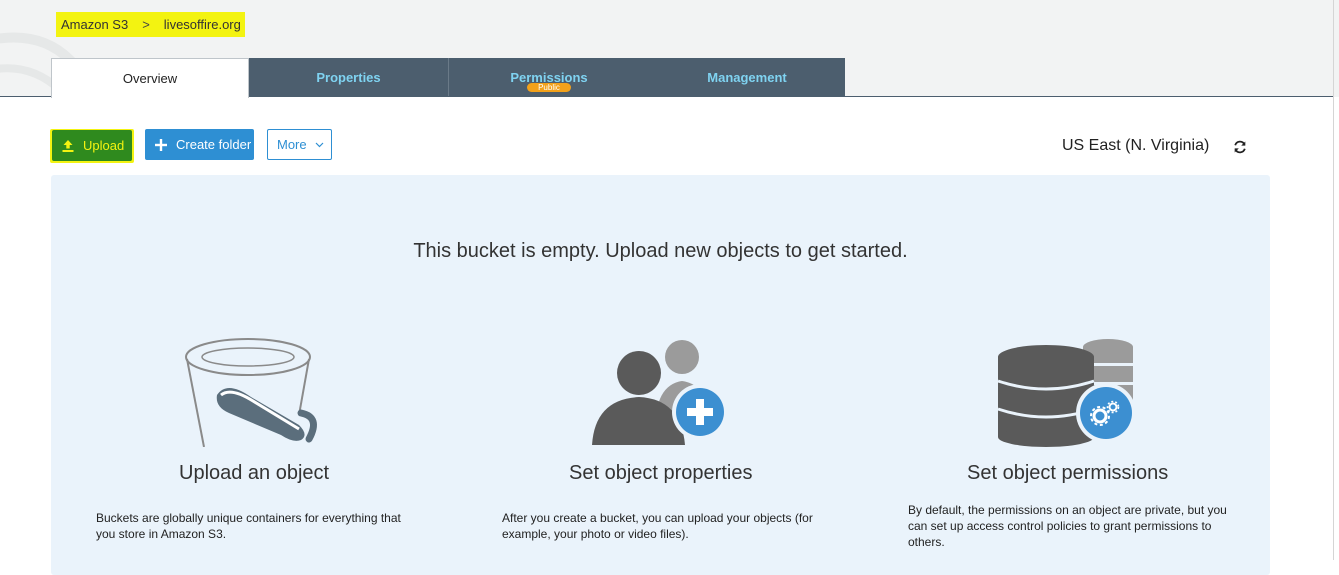 The width and height of the screenshot is (1339, 575). I want to click on page-right-border, so click(1333, 280).